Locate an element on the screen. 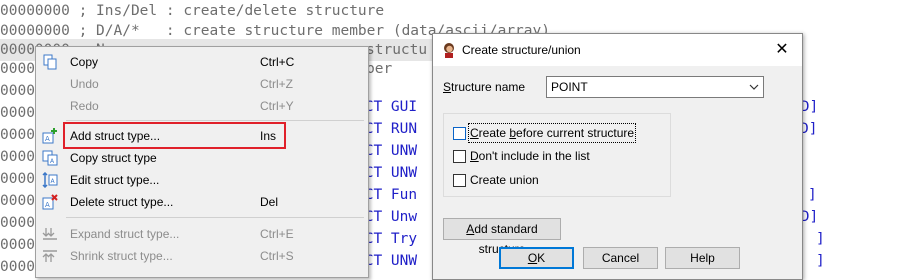  menu-item-delete-struct: A Delete struct type... Del is located at coordinates (202, 202).